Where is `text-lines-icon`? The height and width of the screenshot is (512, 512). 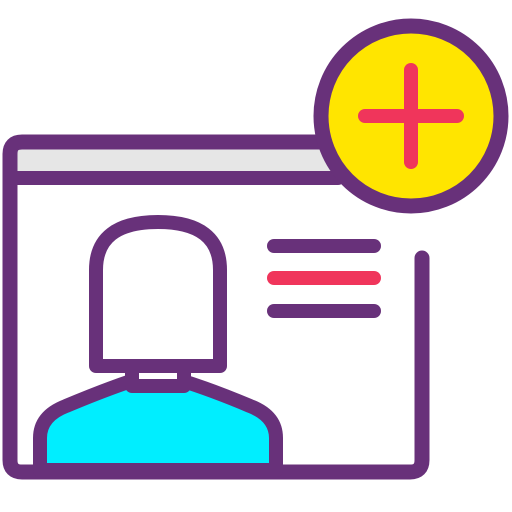
text-lines-icon is located at coordinates (324, 278).